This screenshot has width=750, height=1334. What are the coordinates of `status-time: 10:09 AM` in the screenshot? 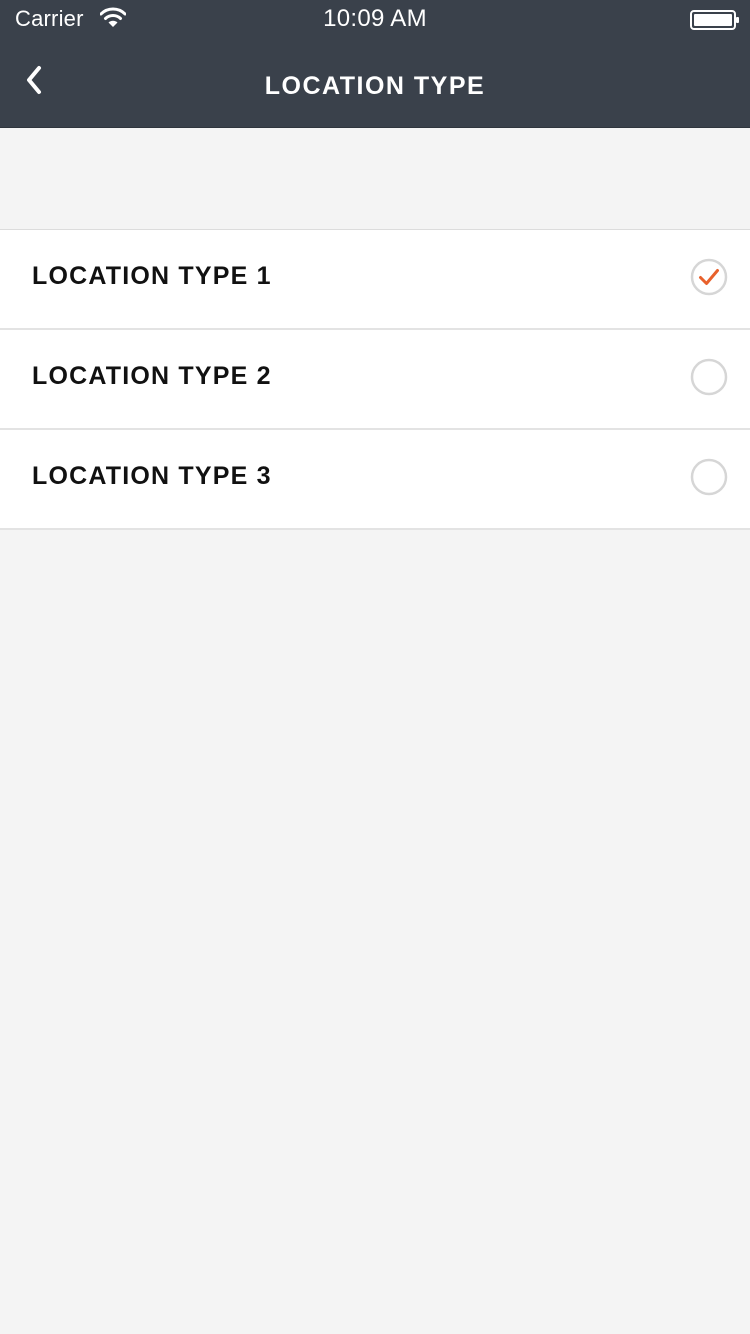 It's located at (375, 18).